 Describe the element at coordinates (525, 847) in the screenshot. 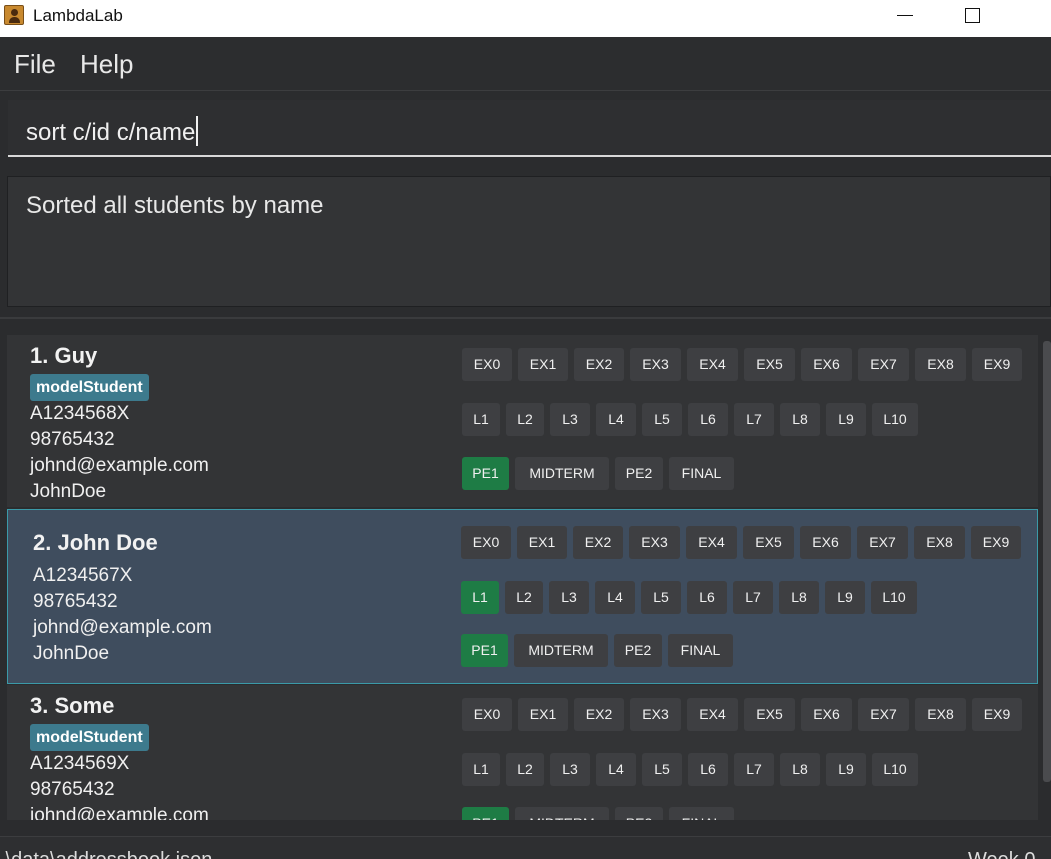

I see `status-bar: .\data\addressbook.json Week 0` at that location.